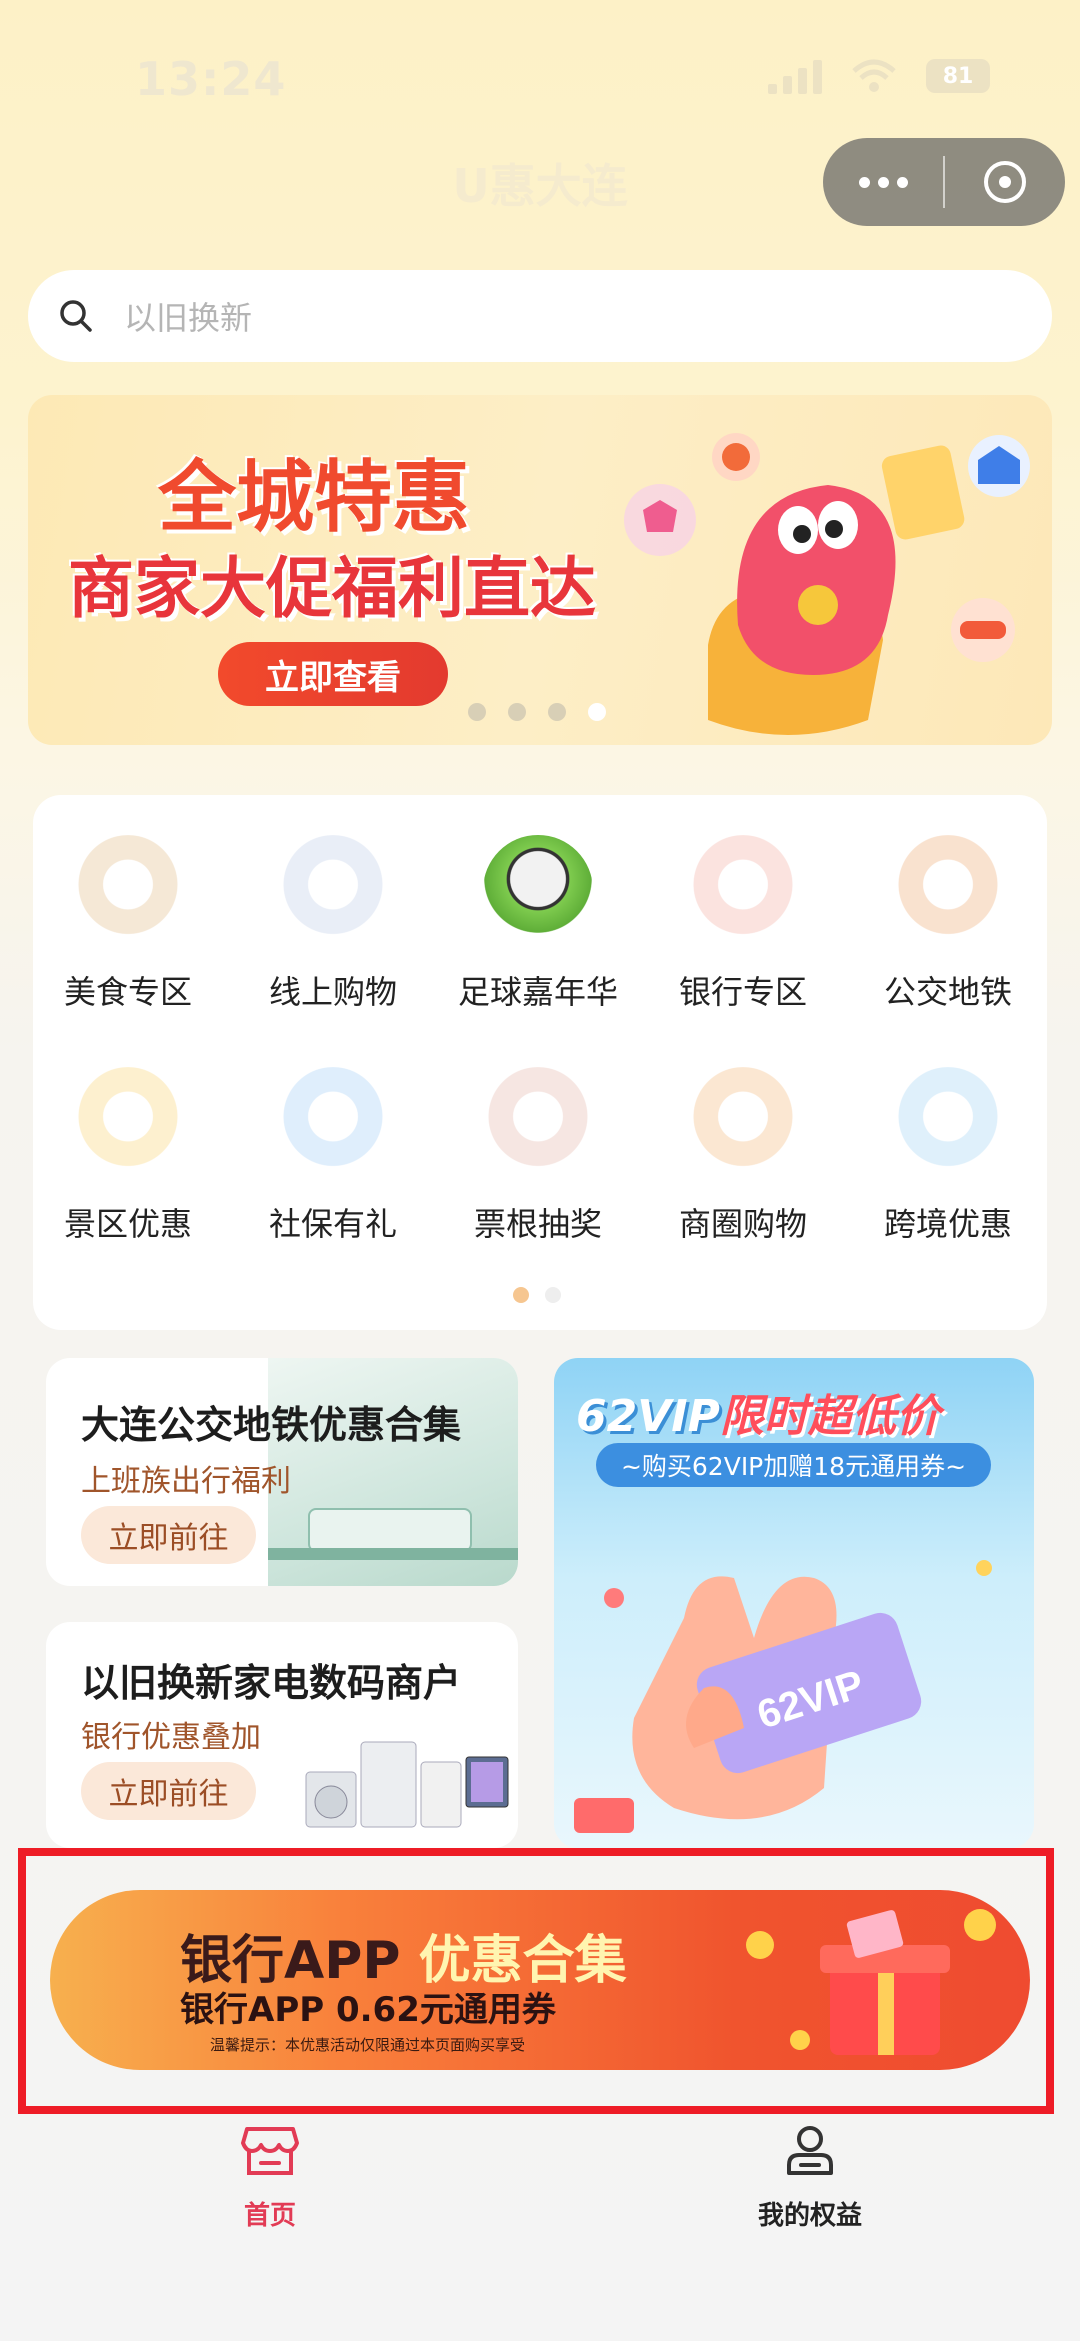 The image size is (1080, 2341). What do you see at coordinates (282, 1735) in the screenshot?
I see `tradein-promo-card: 以旧换新家电数码商户 银行优惠叠加 立即前往` at bounding box center [282, 1735].